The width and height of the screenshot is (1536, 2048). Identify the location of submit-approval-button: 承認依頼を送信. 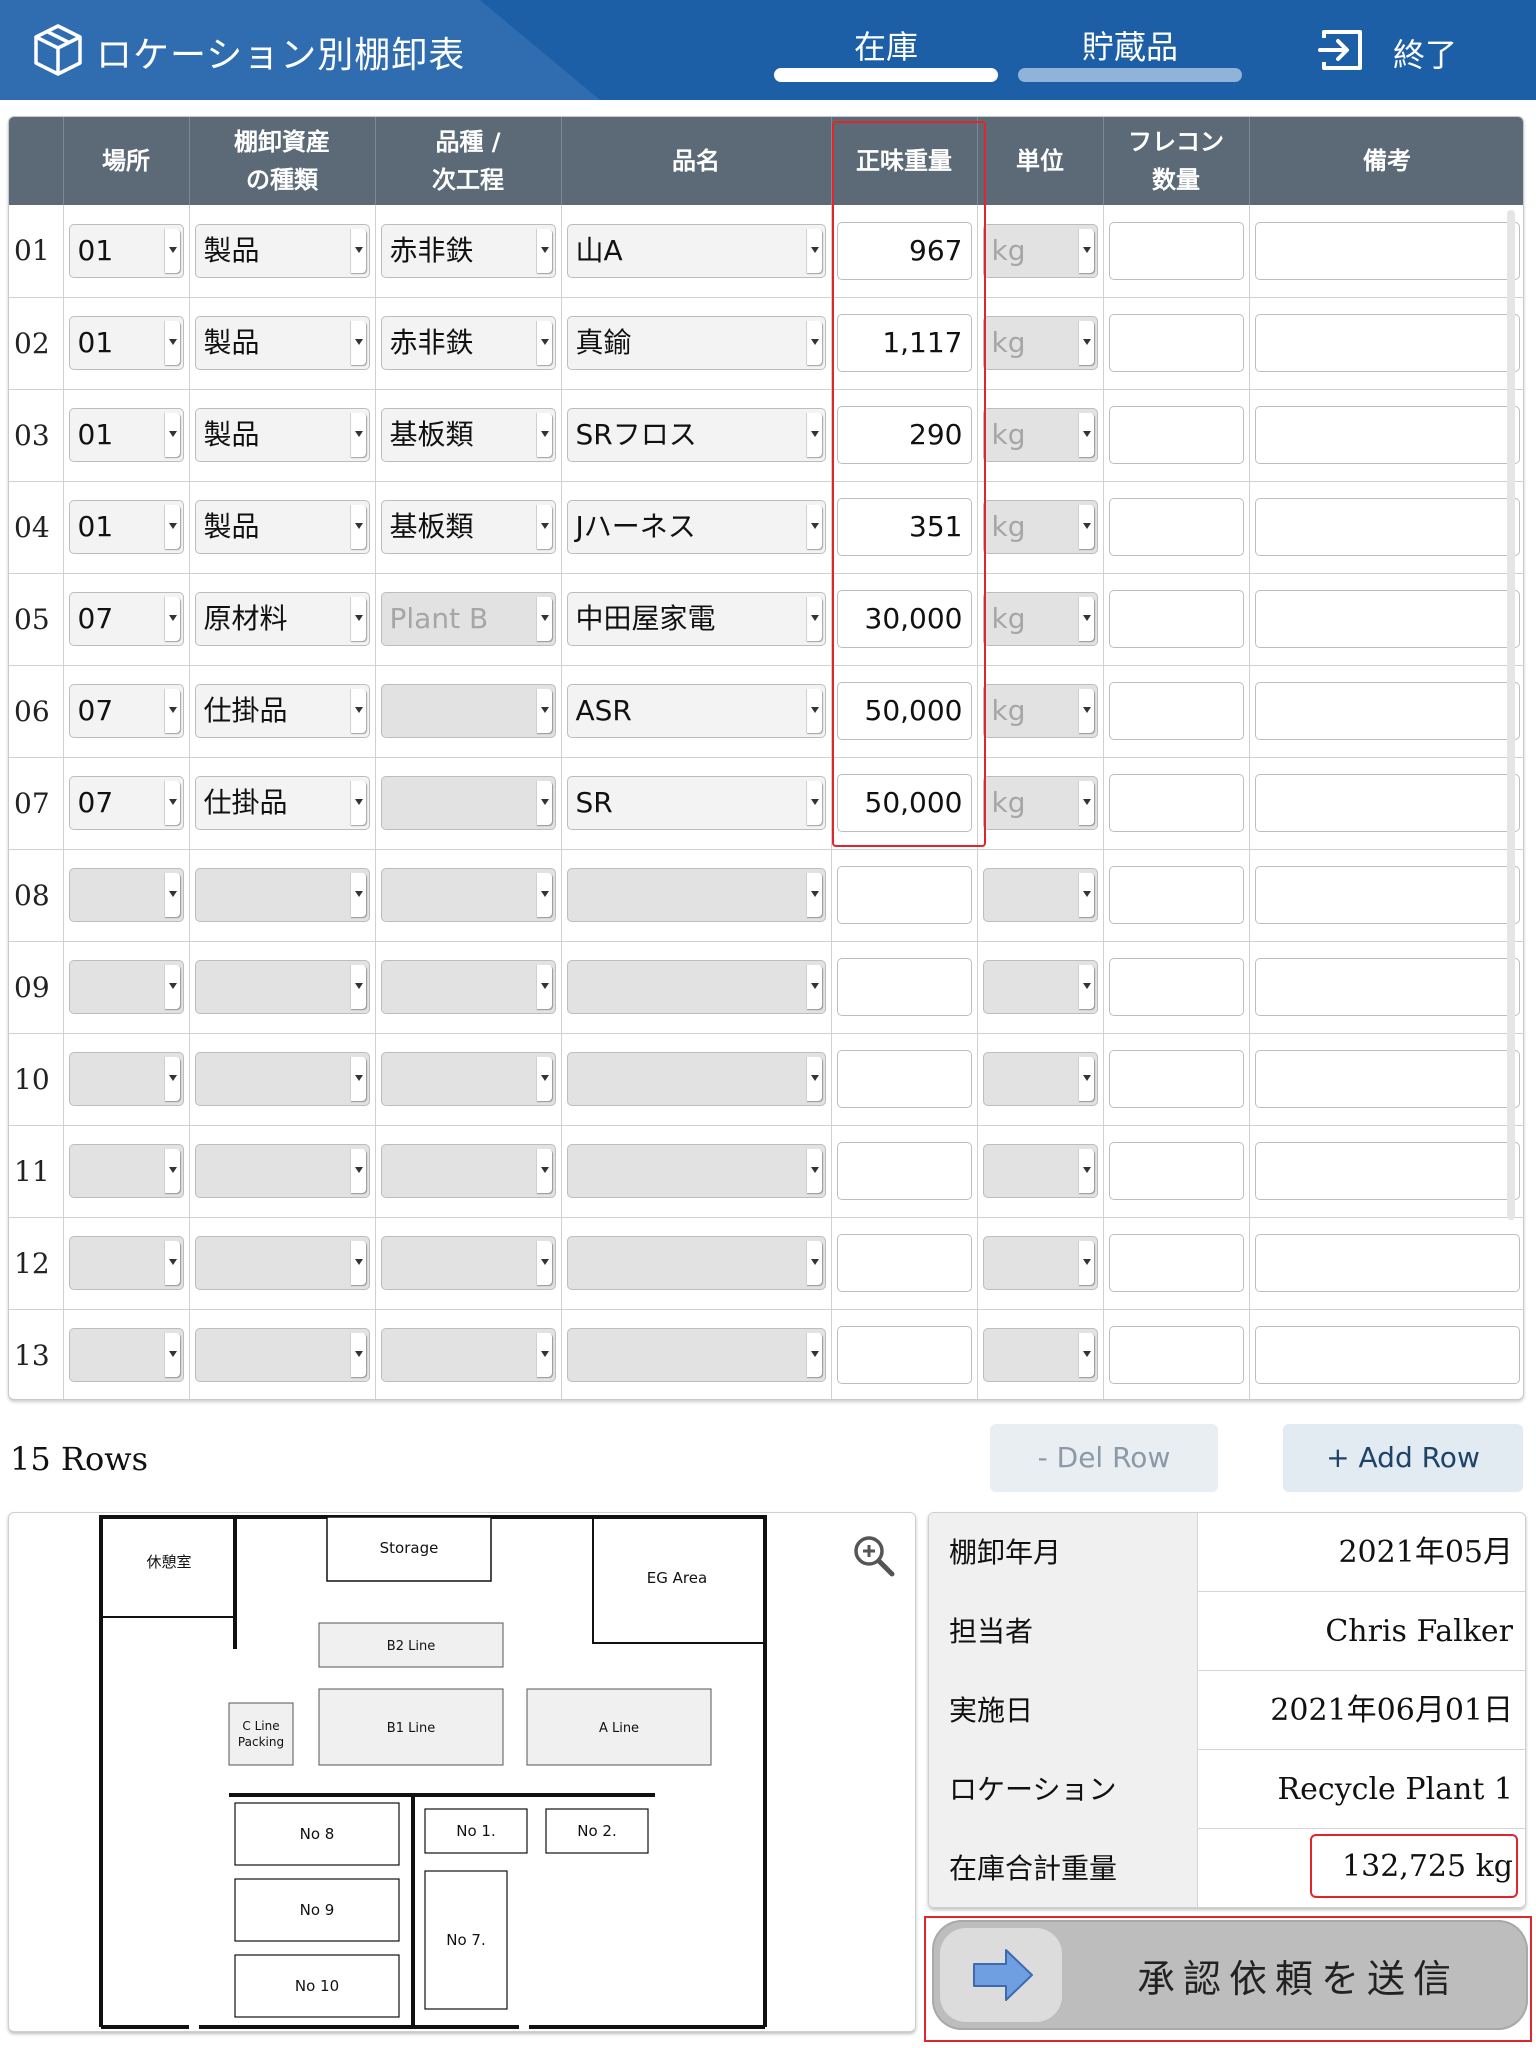
(1230, 1975).